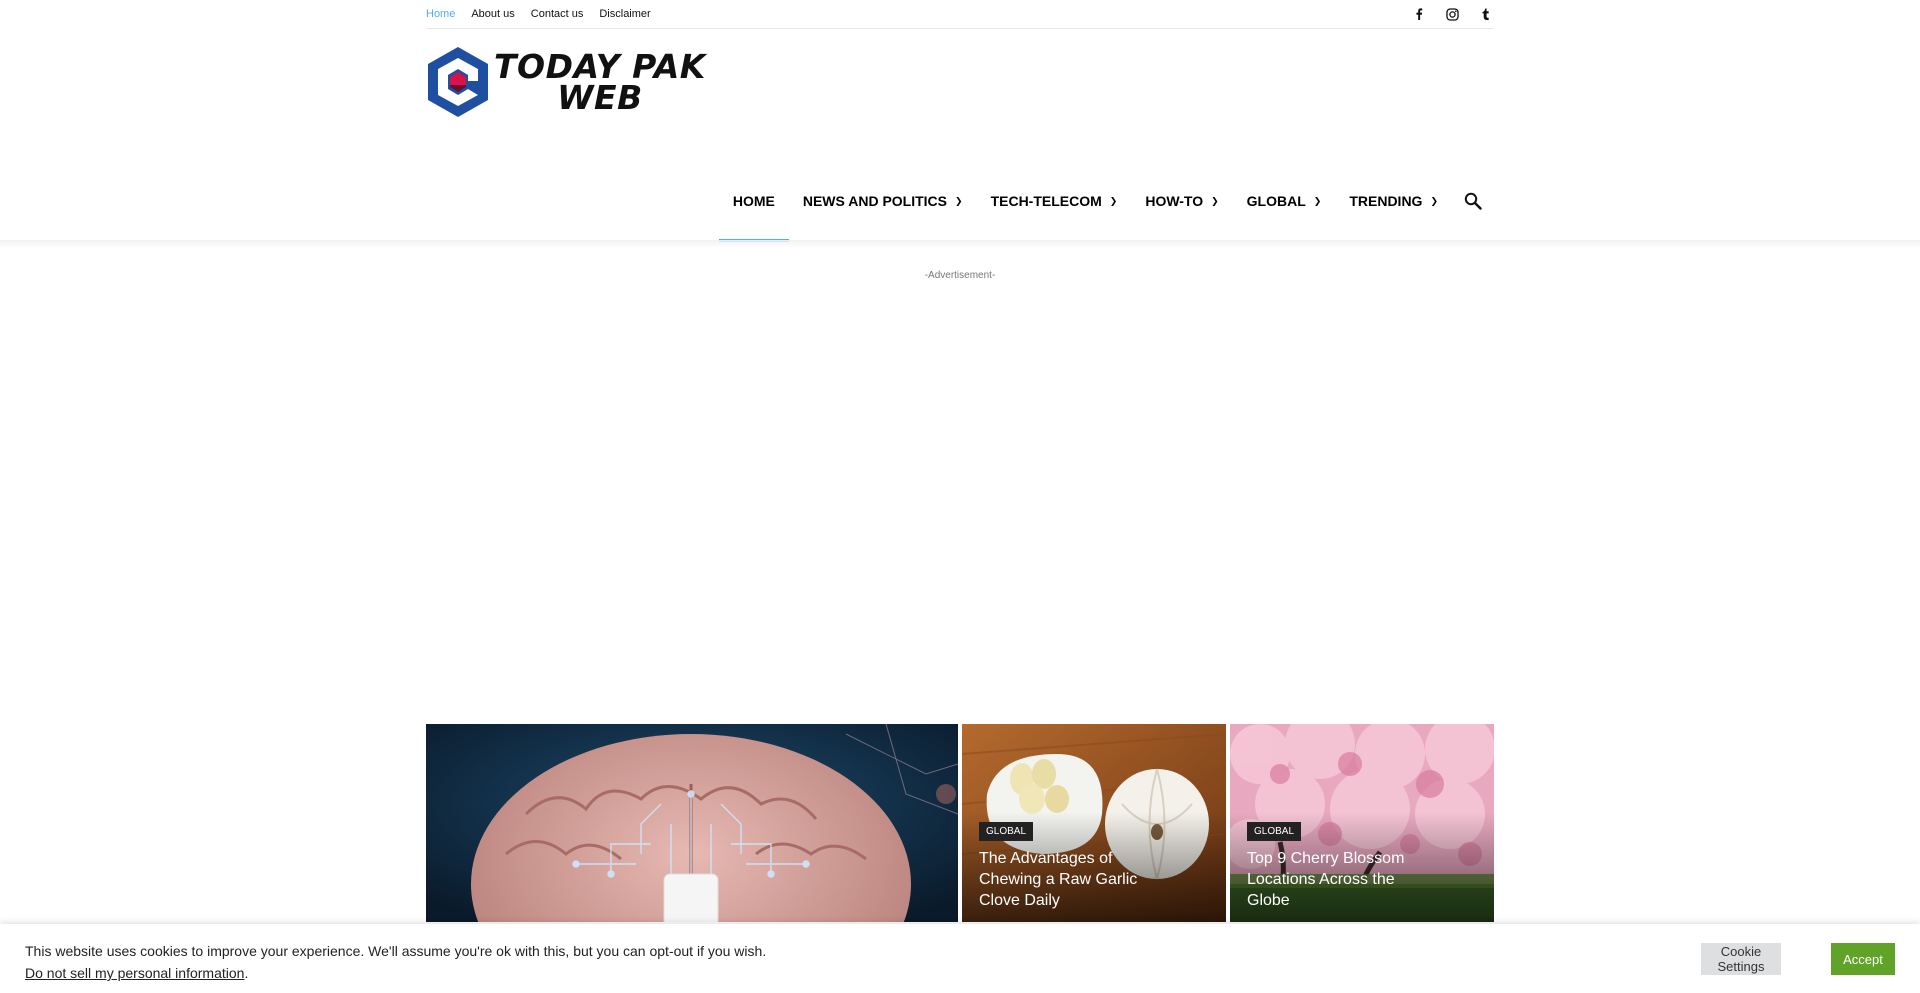  Describe the element at coordinates (458, 82) in the screenshot. I see `logo-mark-icon` at that location.